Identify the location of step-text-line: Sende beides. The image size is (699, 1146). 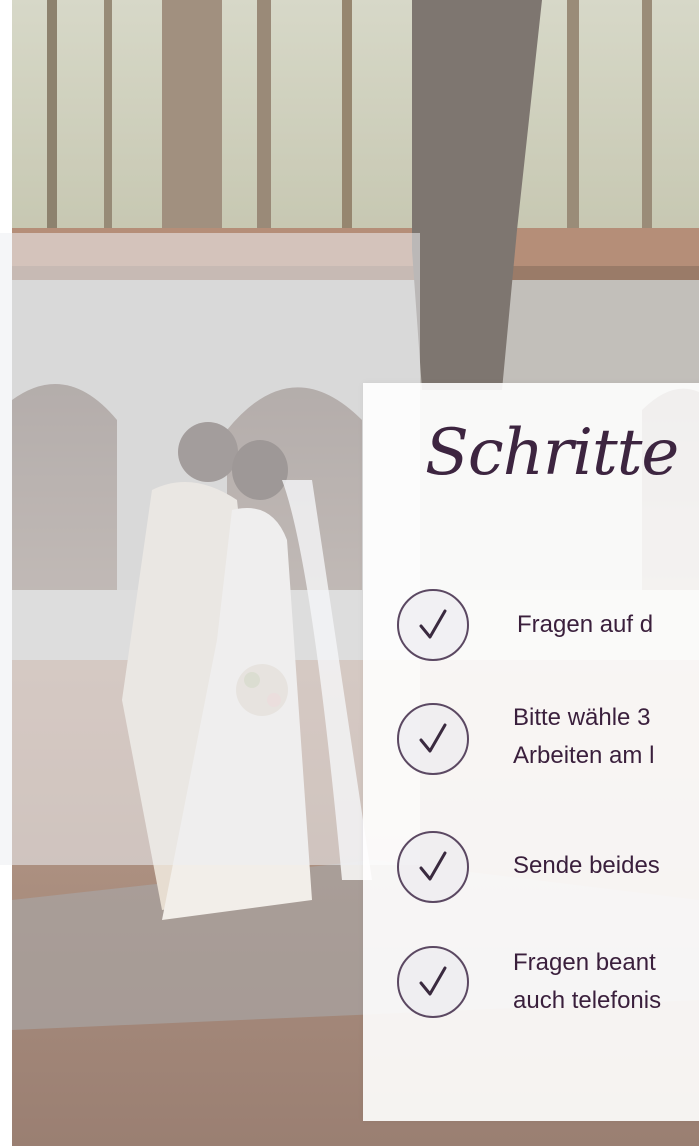
(586, 865).